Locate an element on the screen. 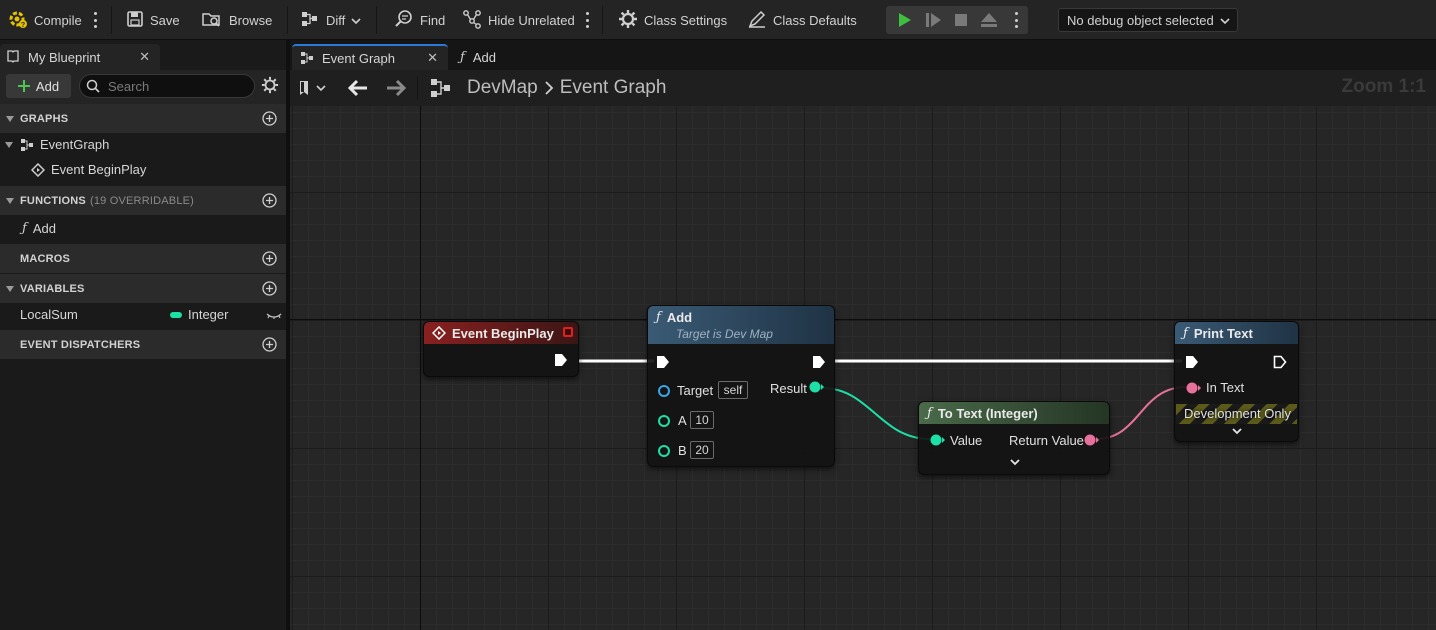 The height and width of the screenshot is (630, 1436). search-input is located at coordinates (178, 86).